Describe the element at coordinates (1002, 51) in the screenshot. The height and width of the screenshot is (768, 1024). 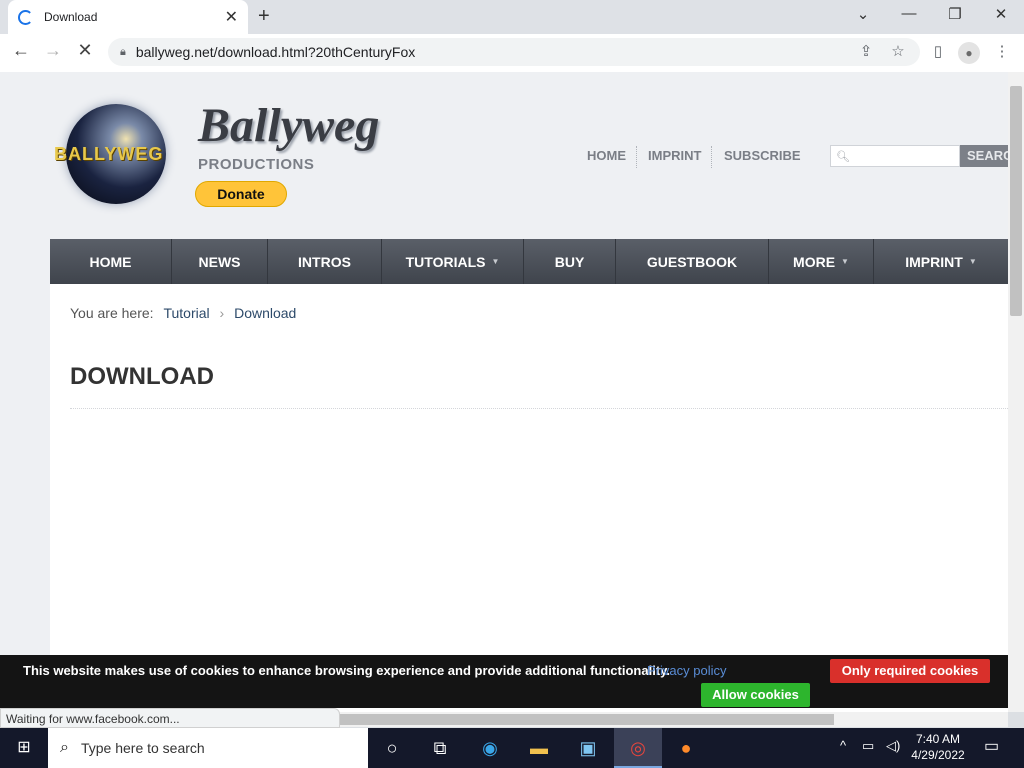
I see `menu-dots-icon: ⋮` at that location.